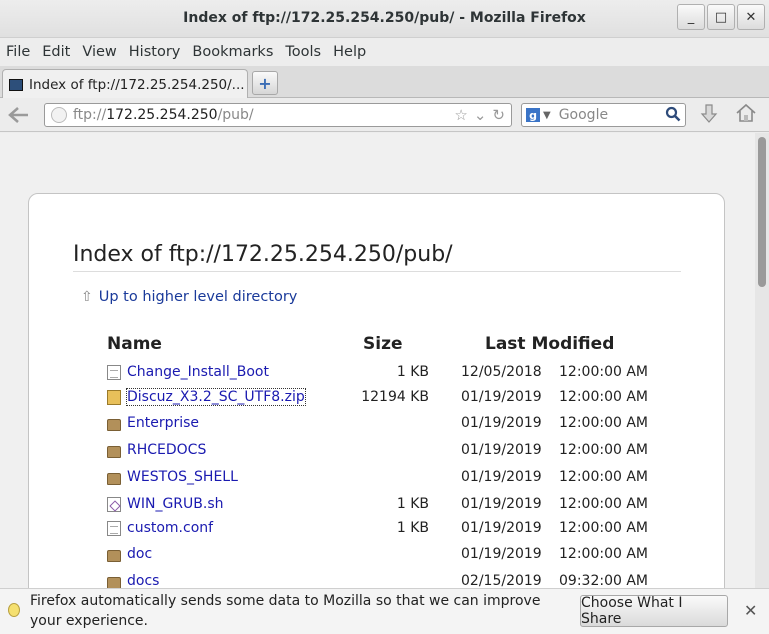  I want to click on star-icon: ☆, so click(460, 115).